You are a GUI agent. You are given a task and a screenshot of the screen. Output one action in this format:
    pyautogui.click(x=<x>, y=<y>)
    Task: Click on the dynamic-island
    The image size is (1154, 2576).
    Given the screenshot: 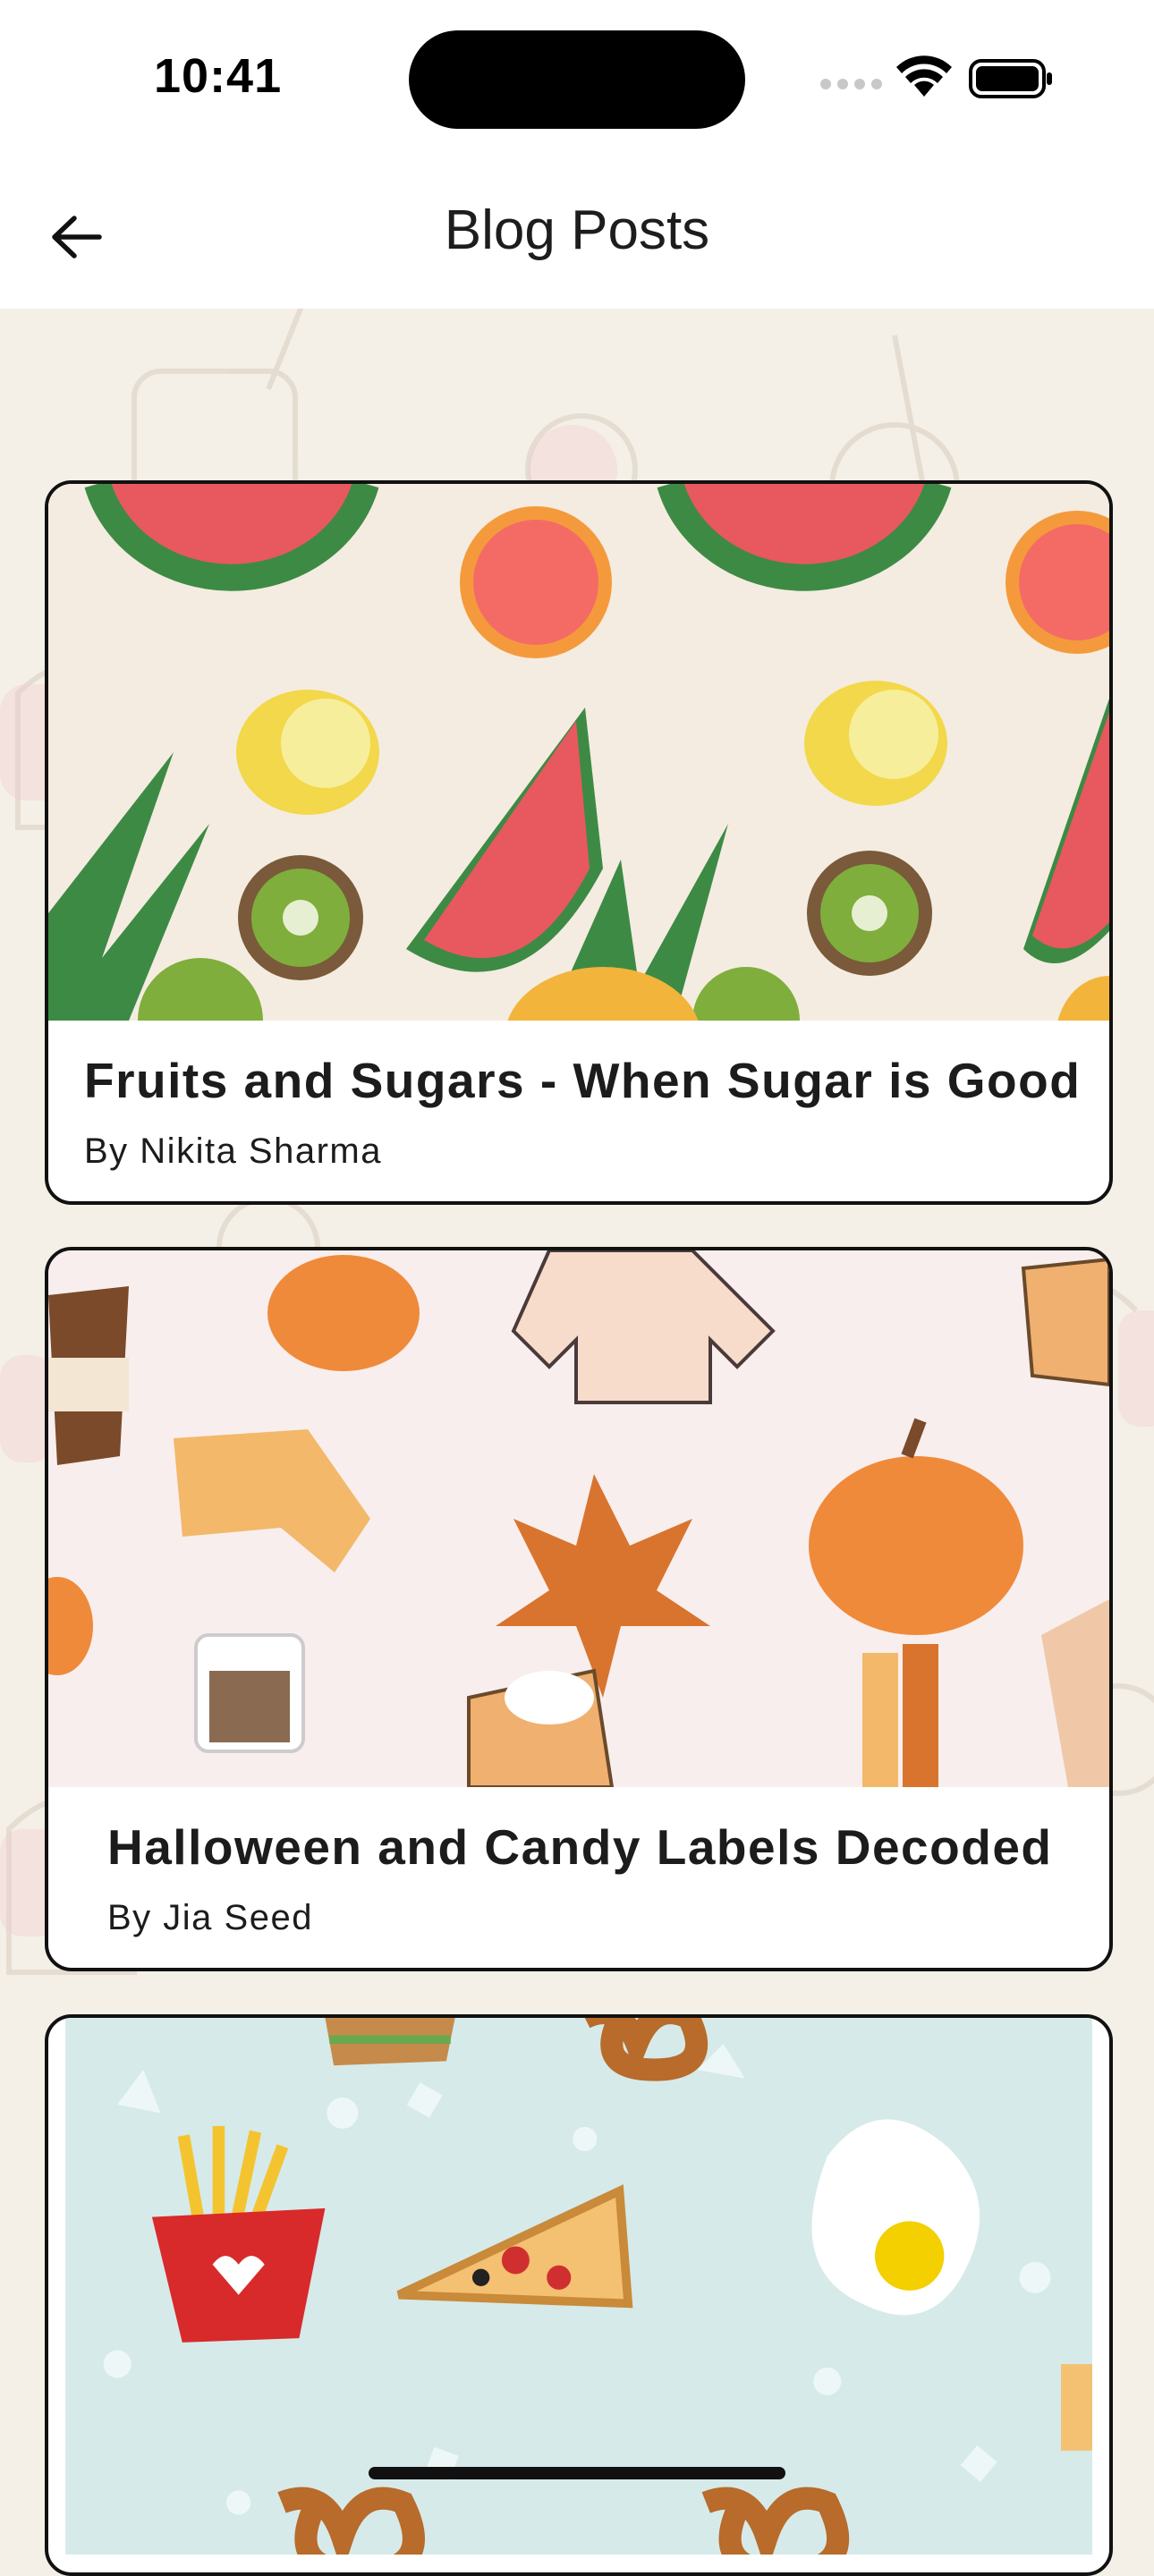 What is the action you would take?
    pyautogui.click(x=577, y=79)
    